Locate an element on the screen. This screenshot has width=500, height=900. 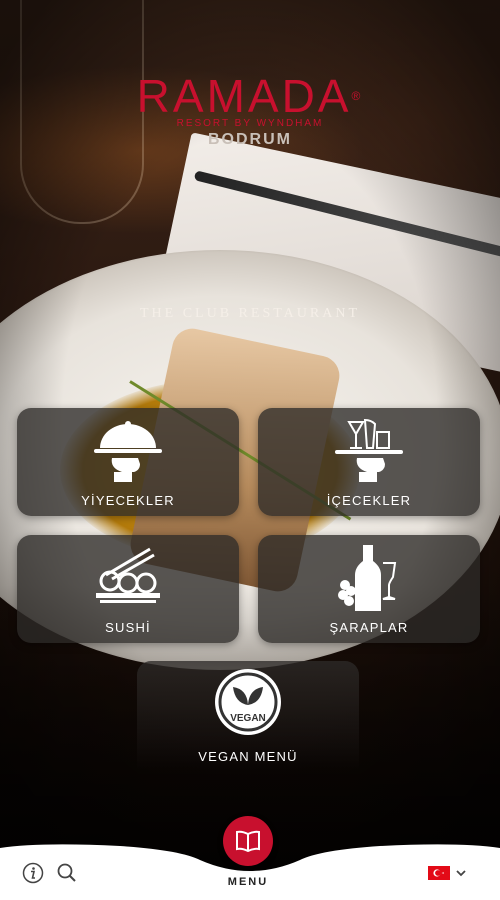
vegan-leaf-icon: VEGAN is located at coordinates (248, 702).